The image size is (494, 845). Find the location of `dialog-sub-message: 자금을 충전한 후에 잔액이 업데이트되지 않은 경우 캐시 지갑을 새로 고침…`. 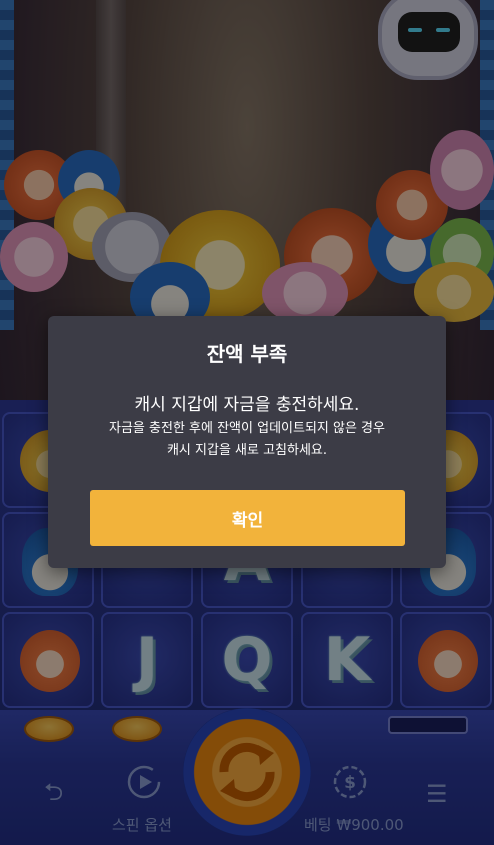

dialog-sub-message: 자금을 충전한 후에 잔액이 업데이트되지 않은 경우 캐시 지갑을 새로 고침… is located at coordinates (247, 440).